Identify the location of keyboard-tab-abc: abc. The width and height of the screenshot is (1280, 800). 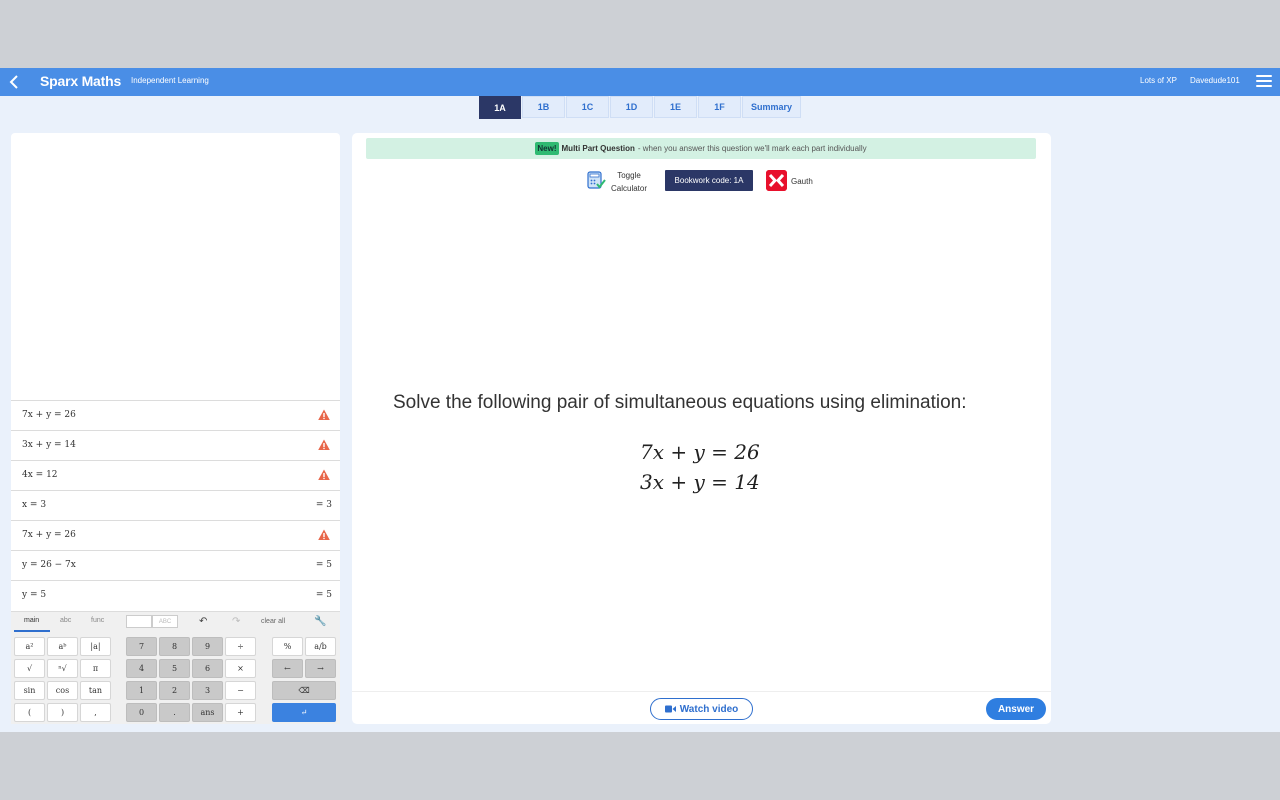
(65, 620).